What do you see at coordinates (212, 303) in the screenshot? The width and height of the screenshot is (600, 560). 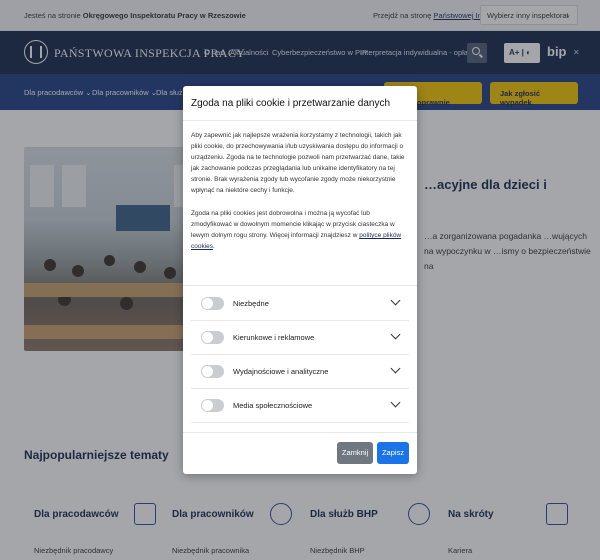 I see `necessary-toggle` at bounding box center [212, 303].